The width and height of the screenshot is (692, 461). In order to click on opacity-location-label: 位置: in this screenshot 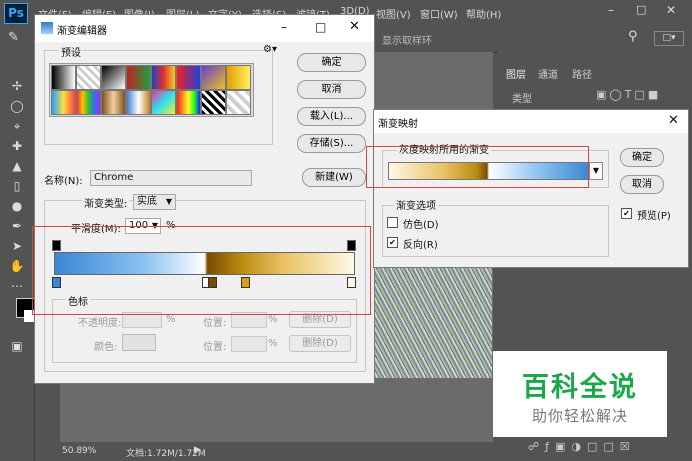, I will do `click(215, 323)`.